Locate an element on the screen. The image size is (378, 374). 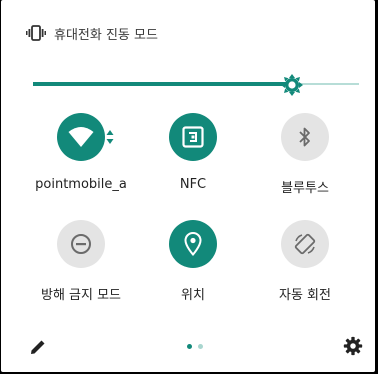
ringer-status-label: 휴대전화 진동 모드 is located at coordinates (106, 35).